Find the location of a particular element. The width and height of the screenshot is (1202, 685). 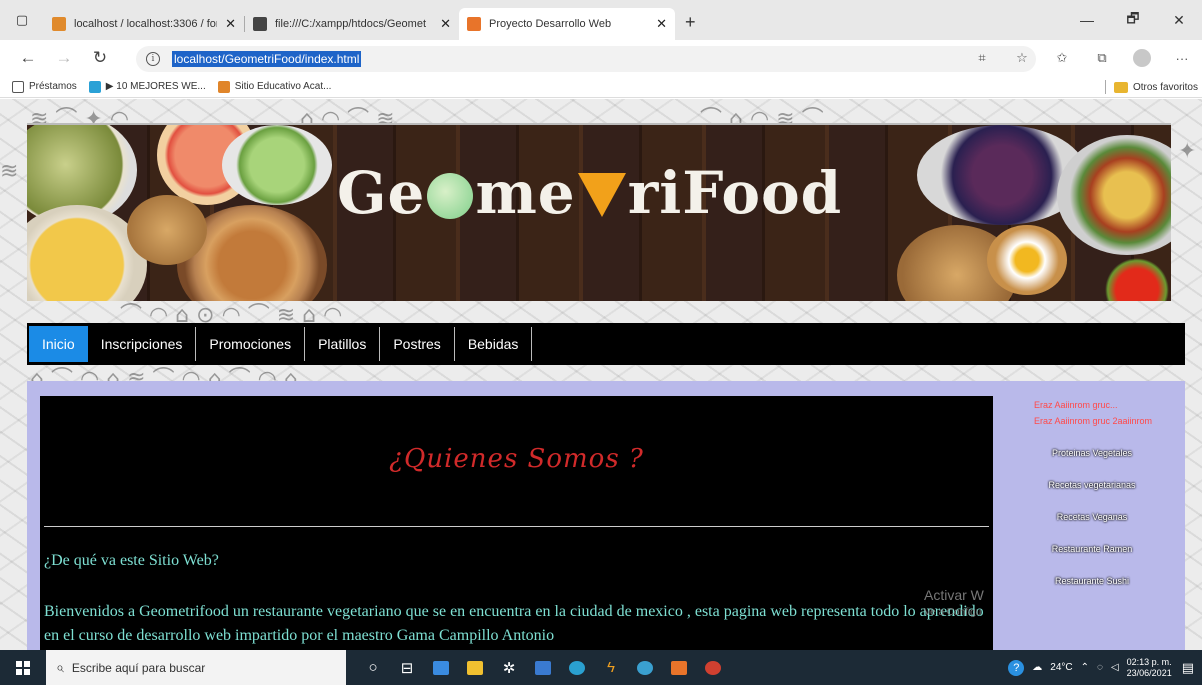

nav-inscripciones: Inscripciones is located at coordinates (142, 344).